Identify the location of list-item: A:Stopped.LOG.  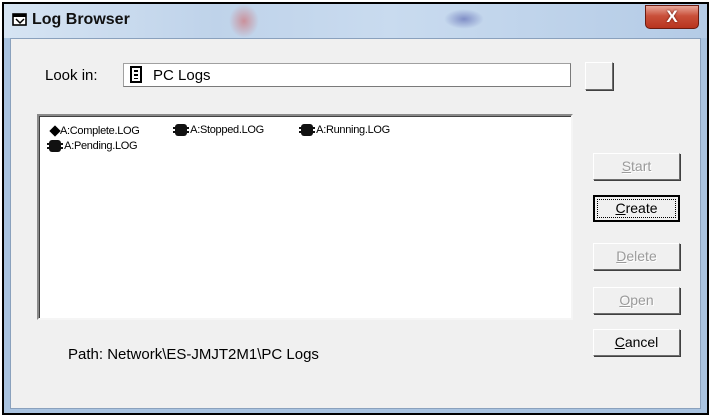
(218, 130).